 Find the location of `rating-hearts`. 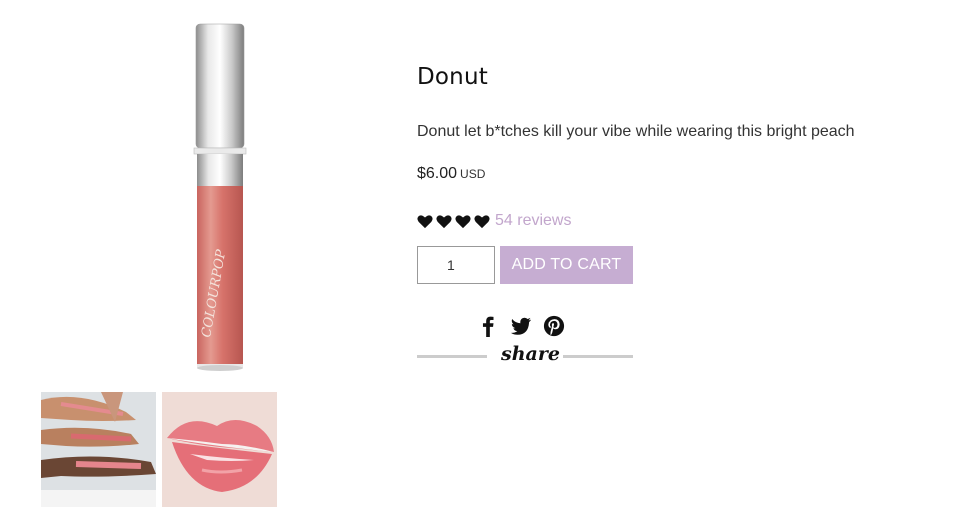

rating-hearts is located at coordinates (453, 221).